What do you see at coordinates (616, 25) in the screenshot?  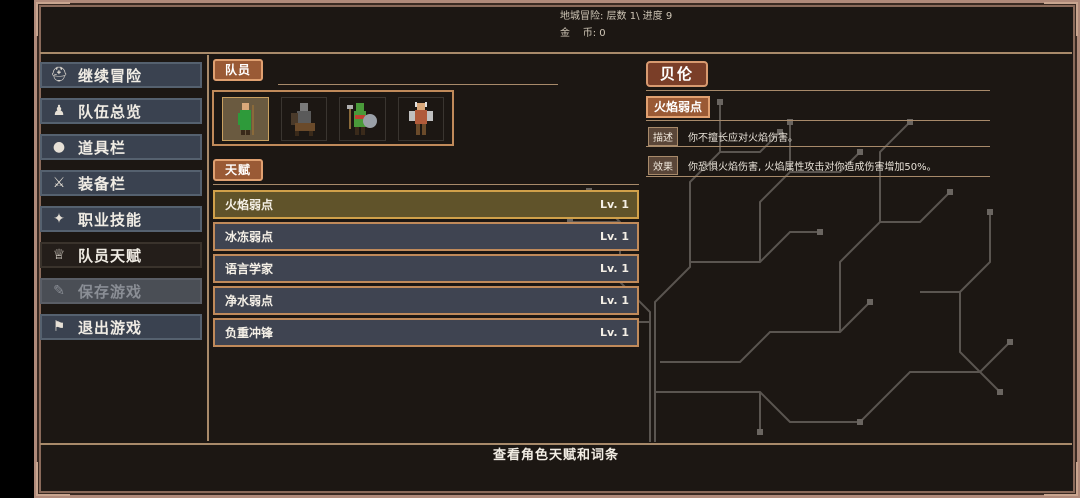 I see `header-info: 地城冒险: 层数 1\ 进度 9 金 币: 0` at bounding box center [616, 25].